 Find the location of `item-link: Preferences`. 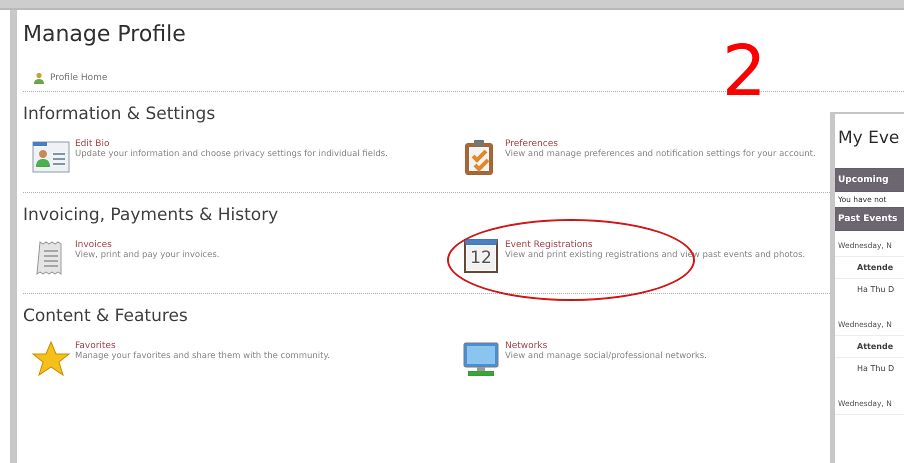

item-link: Preferences is located at coordinates (660, 144).